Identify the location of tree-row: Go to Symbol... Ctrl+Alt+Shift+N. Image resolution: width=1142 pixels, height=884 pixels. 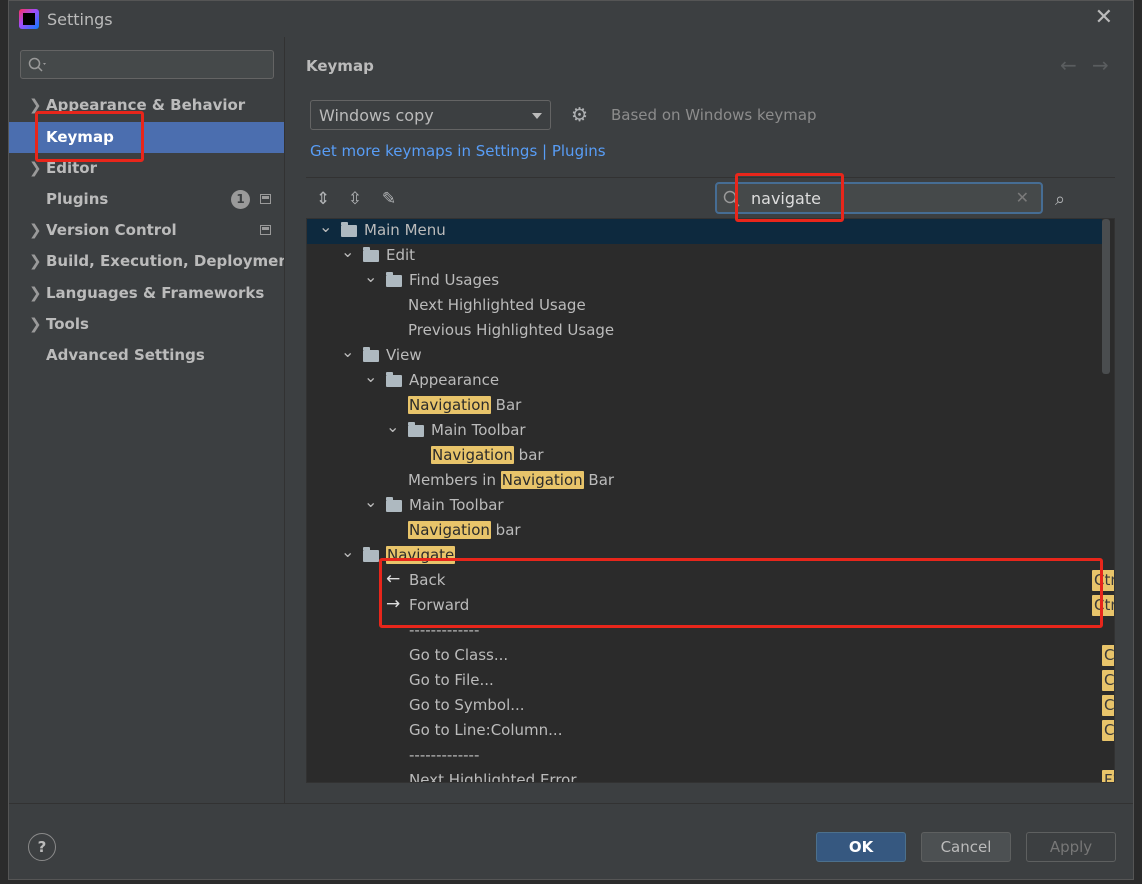
(710, 706).